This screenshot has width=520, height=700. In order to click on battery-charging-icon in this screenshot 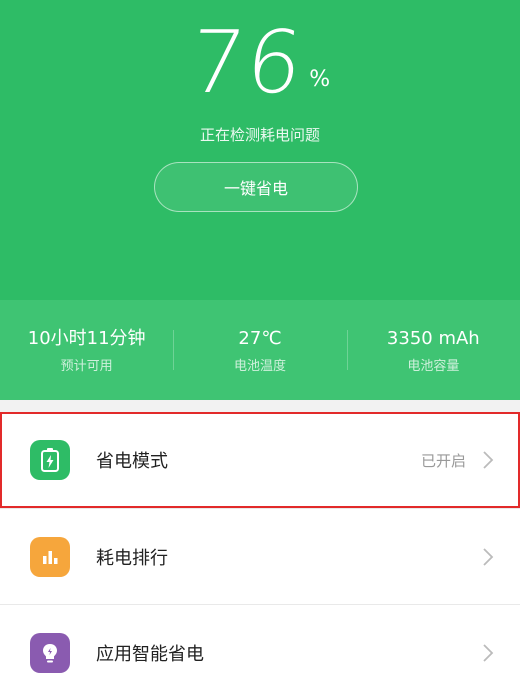, I will do `click(50, 460)`.